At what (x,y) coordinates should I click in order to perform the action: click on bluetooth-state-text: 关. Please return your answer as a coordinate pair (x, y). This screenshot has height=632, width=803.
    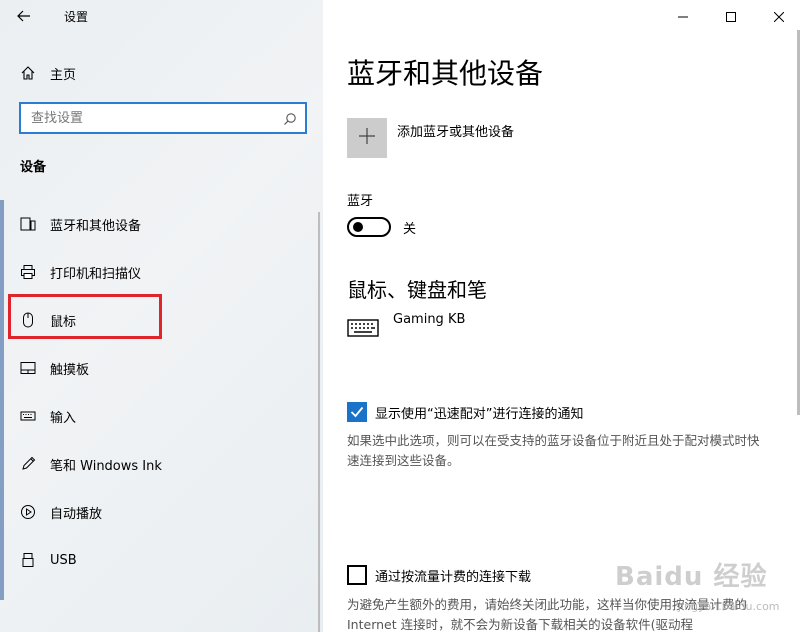
    Looking at the image, I should click on (410, 229).